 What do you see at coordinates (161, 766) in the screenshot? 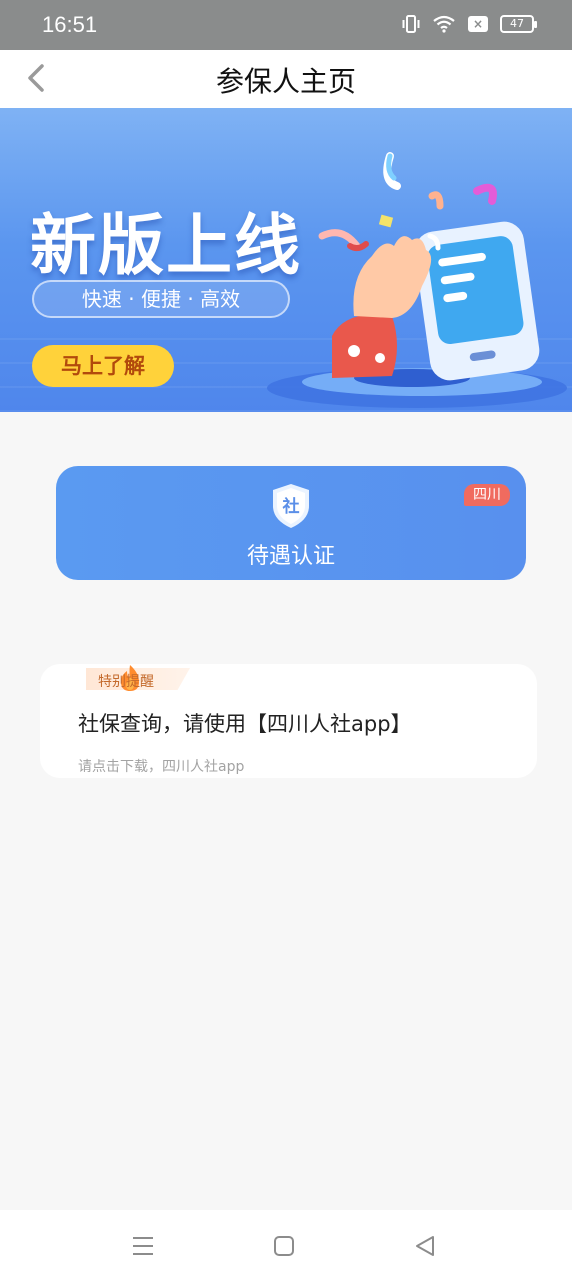
I see `notice-subtitle: 请点击下载，四川人社app` at bounding box center [161, 766].